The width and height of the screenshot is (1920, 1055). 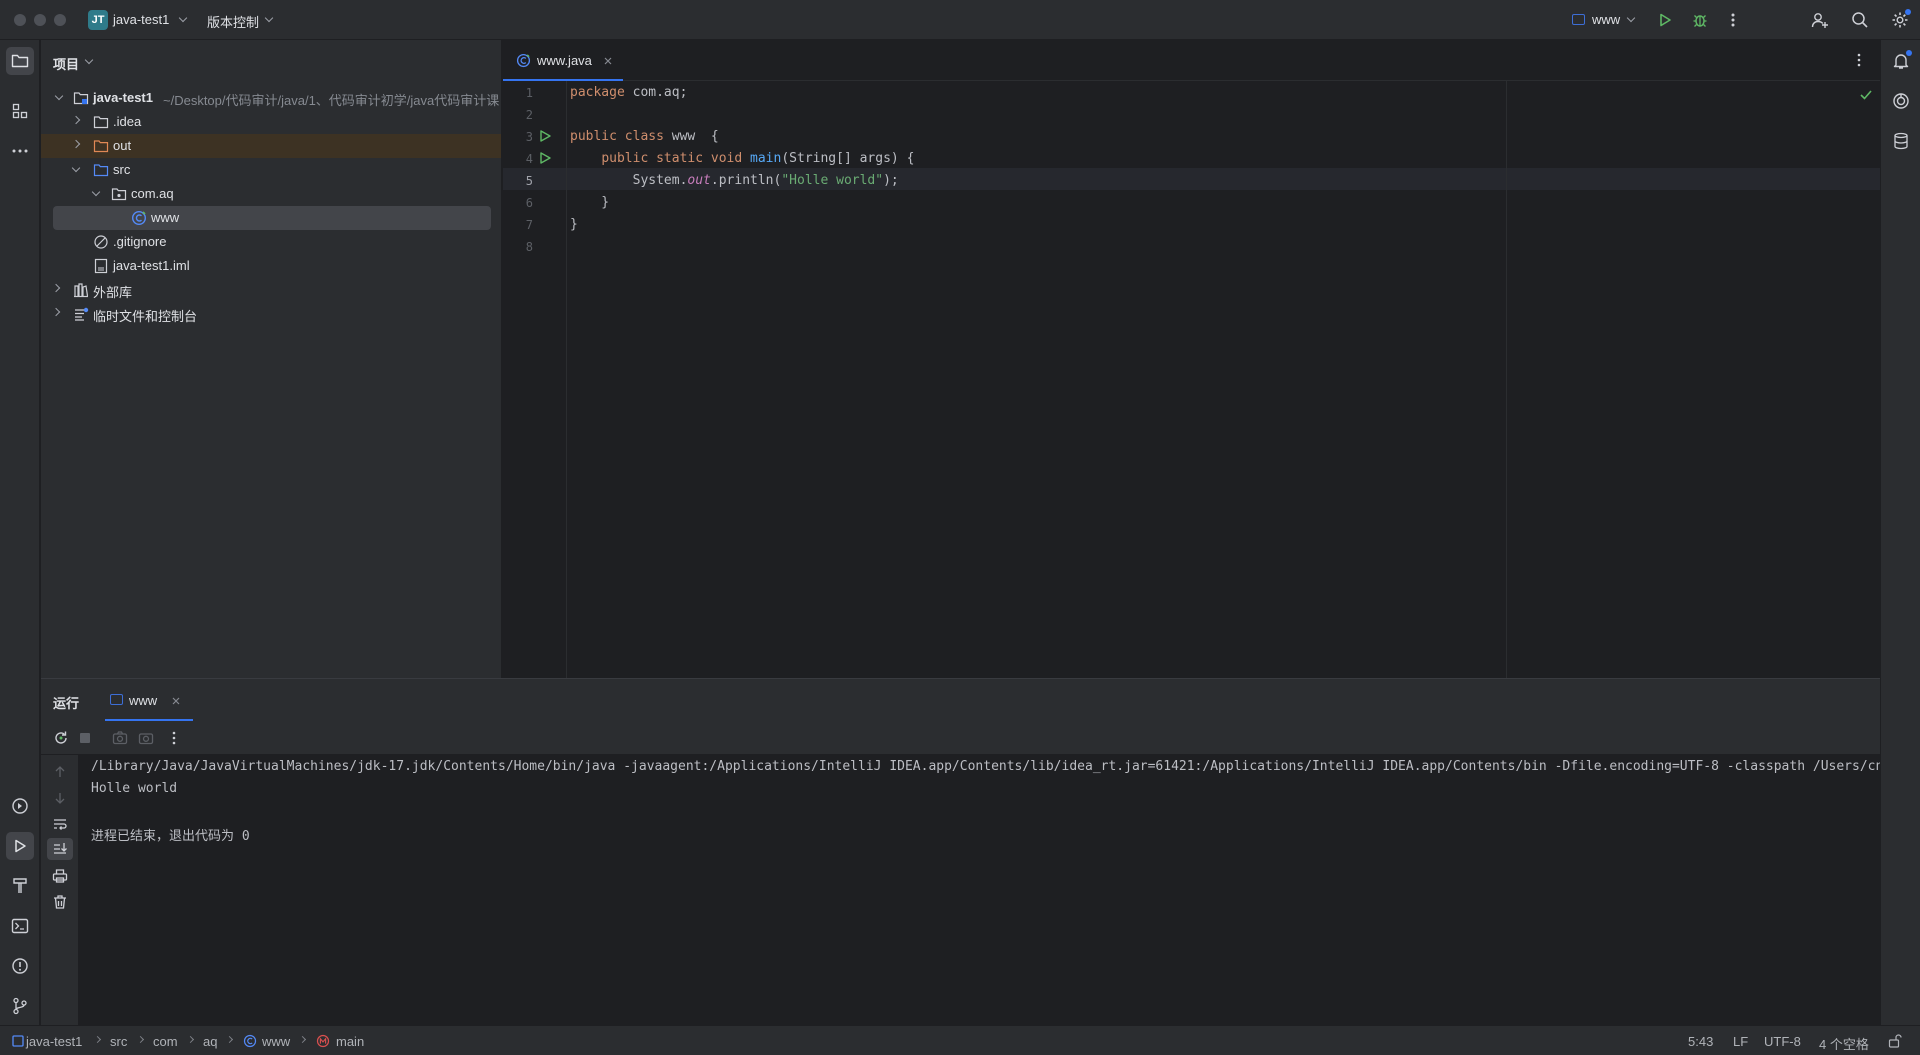 What do you see at coordinates (60, 890) in the screenshot?
I see `run-side-toolbar` at bounding box center [60, 890].